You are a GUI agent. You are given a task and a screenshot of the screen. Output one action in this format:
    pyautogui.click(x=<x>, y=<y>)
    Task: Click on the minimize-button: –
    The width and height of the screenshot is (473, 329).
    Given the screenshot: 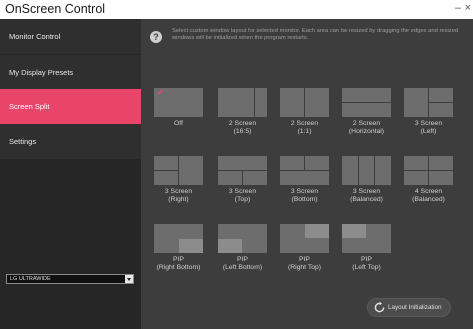 What is the action you would take?
    pyautogui.click(x=458, y=8)
    